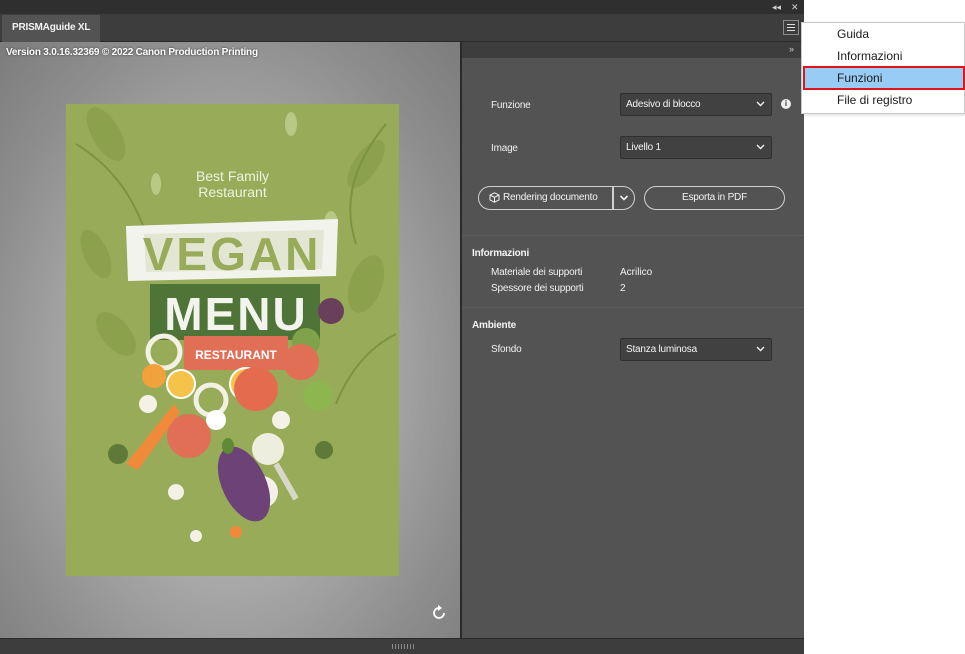 The image size is (965, 654). What do you see at coordinates (795, 7) in the screenshot?
I see `close-panel-icon: ✕` at bounding box center [795, 7].